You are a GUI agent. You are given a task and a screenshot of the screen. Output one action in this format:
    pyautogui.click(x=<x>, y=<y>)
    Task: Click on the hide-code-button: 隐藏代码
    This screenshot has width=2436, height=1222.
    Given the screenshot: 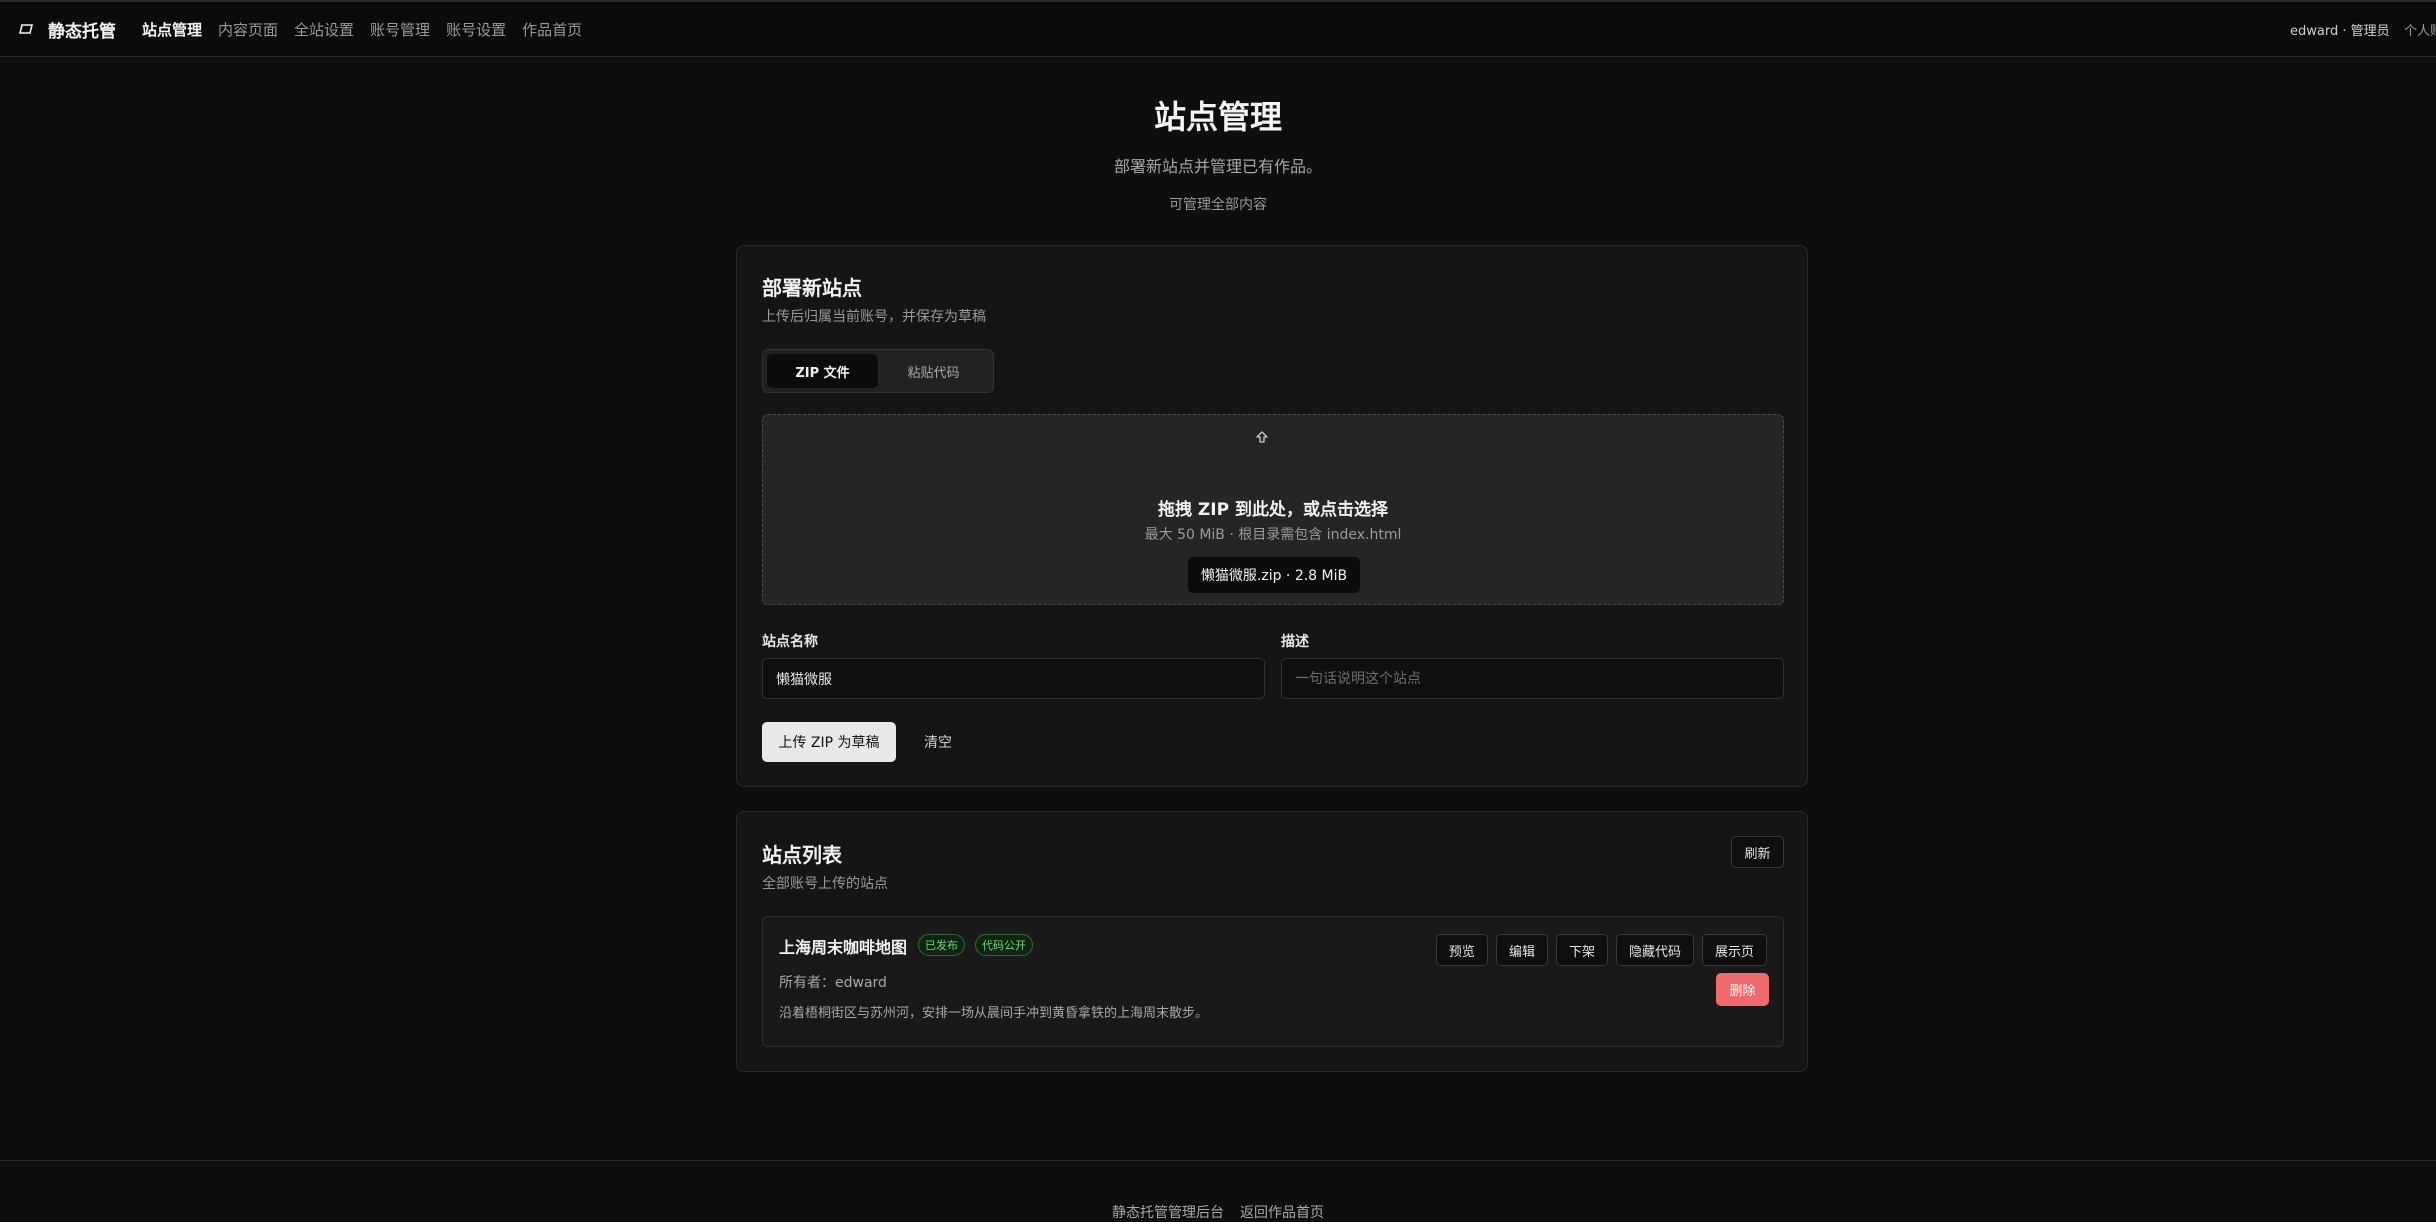 What is the action you would take?
    pyautogui.click(x=1654, y=950)
    